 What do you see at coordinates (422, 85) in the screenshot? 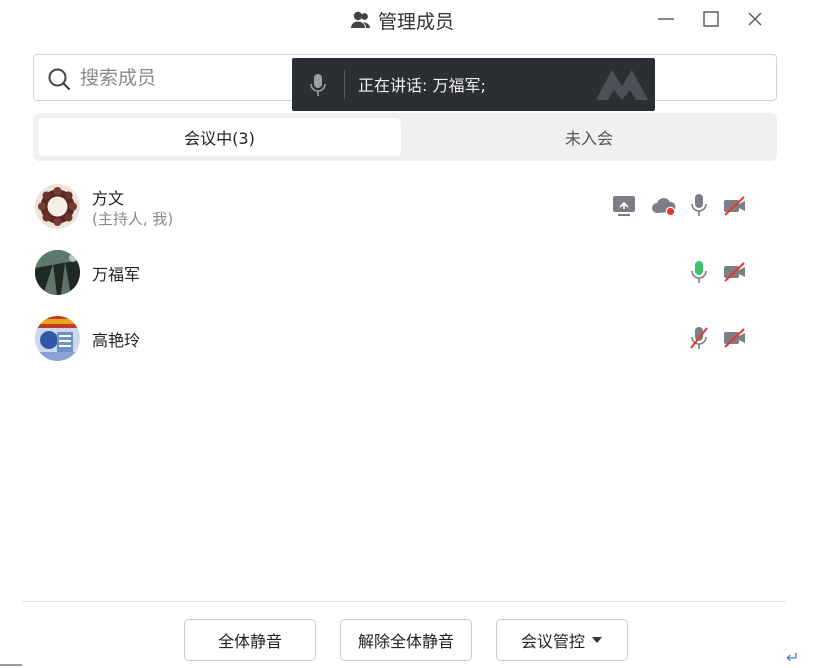
I see `speaking-text: 正在讲话: 万福军;` at bounding box center [422, 85].